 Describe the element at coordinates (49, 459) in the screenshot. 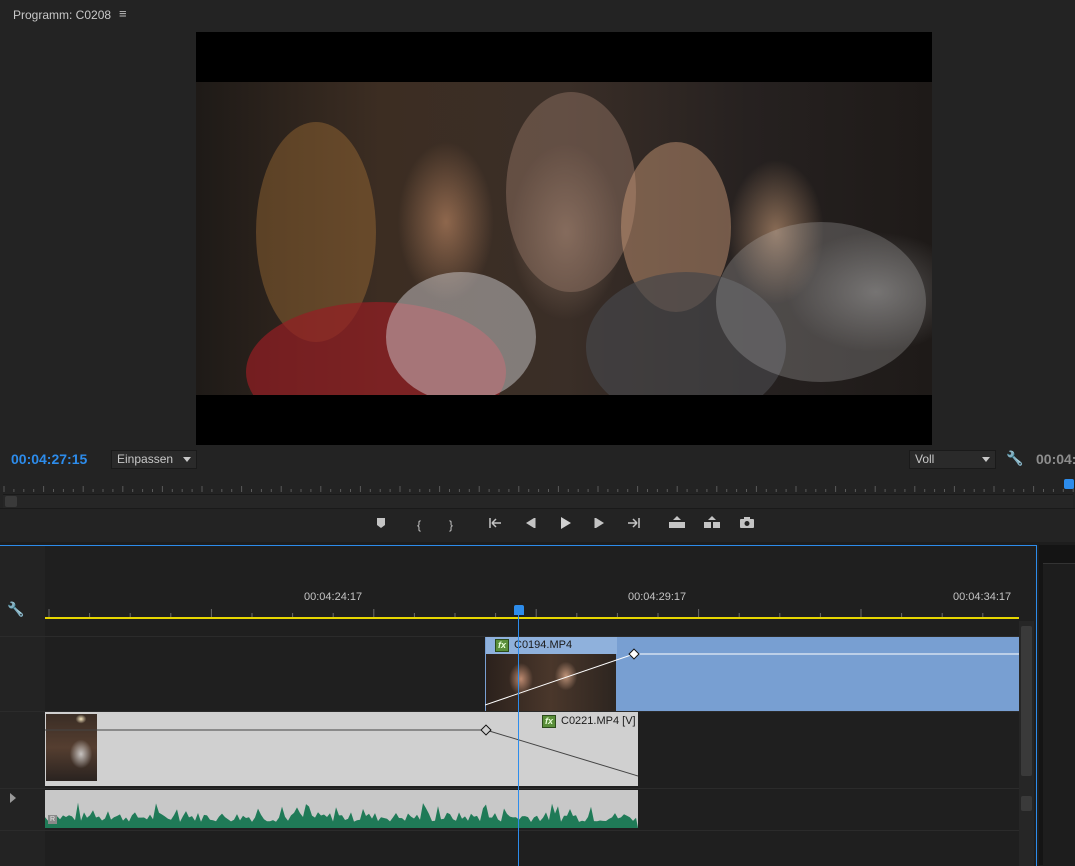

I see `current-timecode: 00:04:27:15` at that location.